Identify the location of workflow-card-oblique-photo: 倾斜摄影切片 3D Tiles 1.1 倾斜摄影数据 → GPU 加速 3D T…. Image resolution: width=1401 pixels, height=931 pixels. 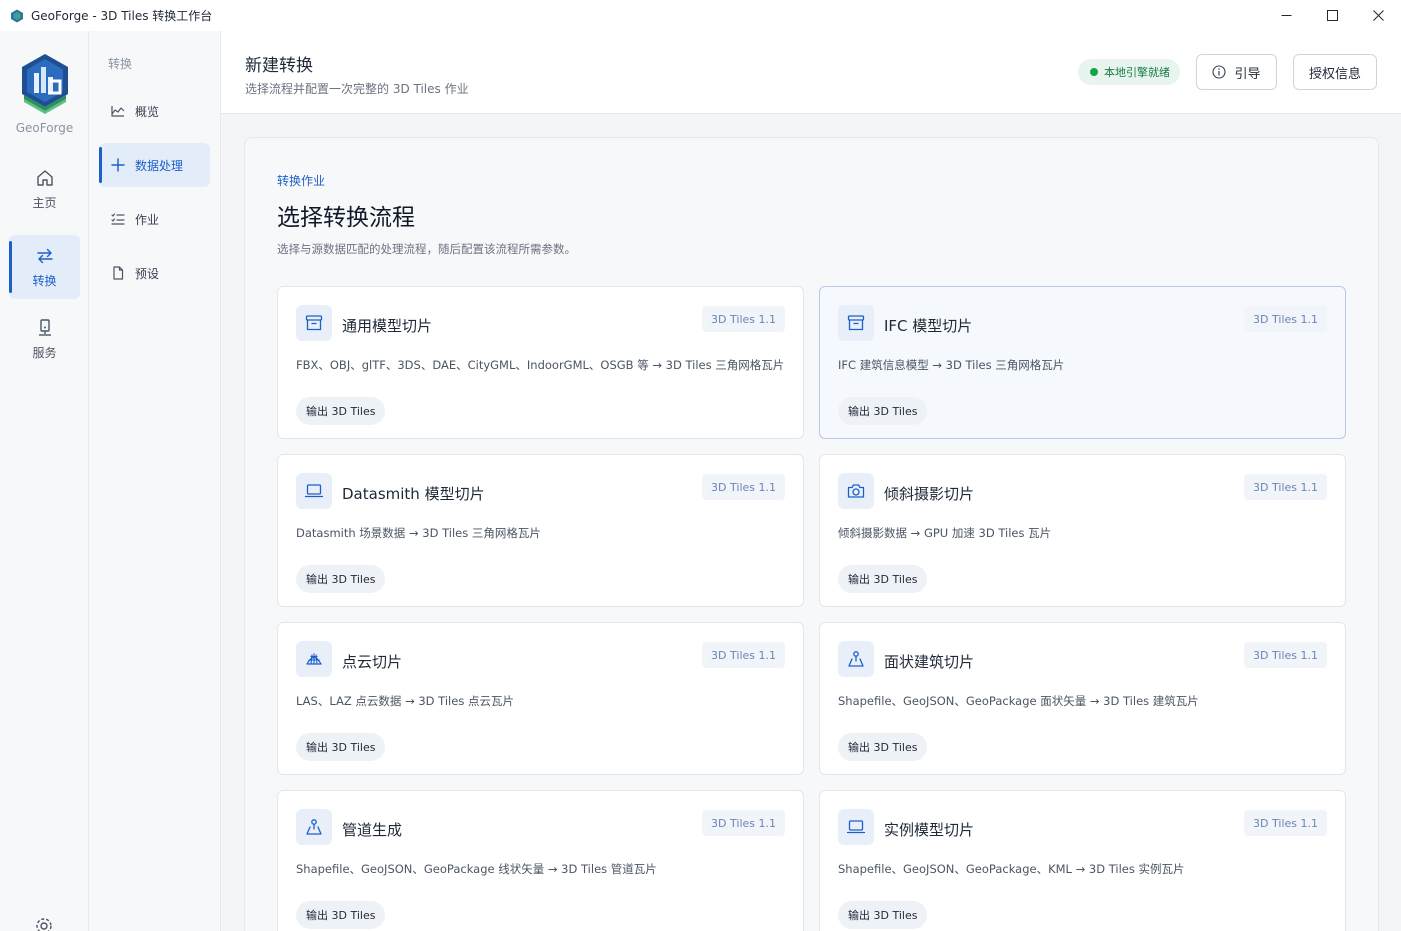
(1082, 530).